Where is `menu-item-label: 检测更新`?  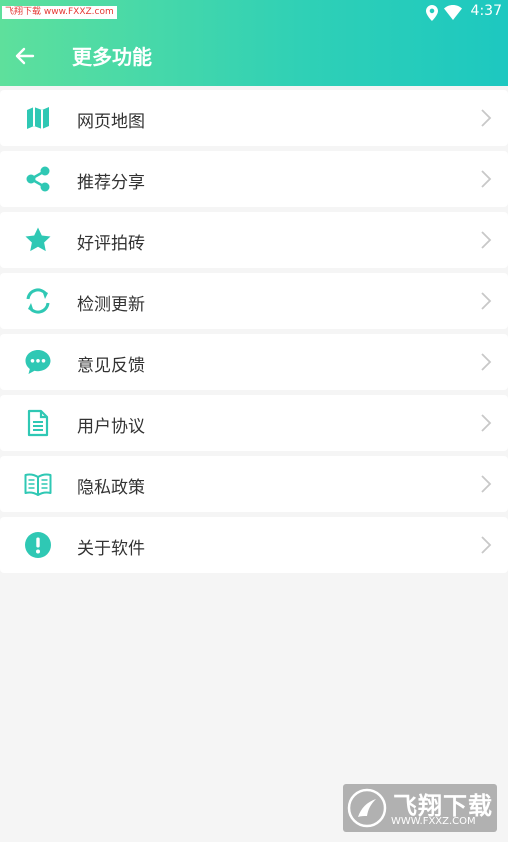
menu-item-label: 检测更新 is located at coordinates (111, 305).